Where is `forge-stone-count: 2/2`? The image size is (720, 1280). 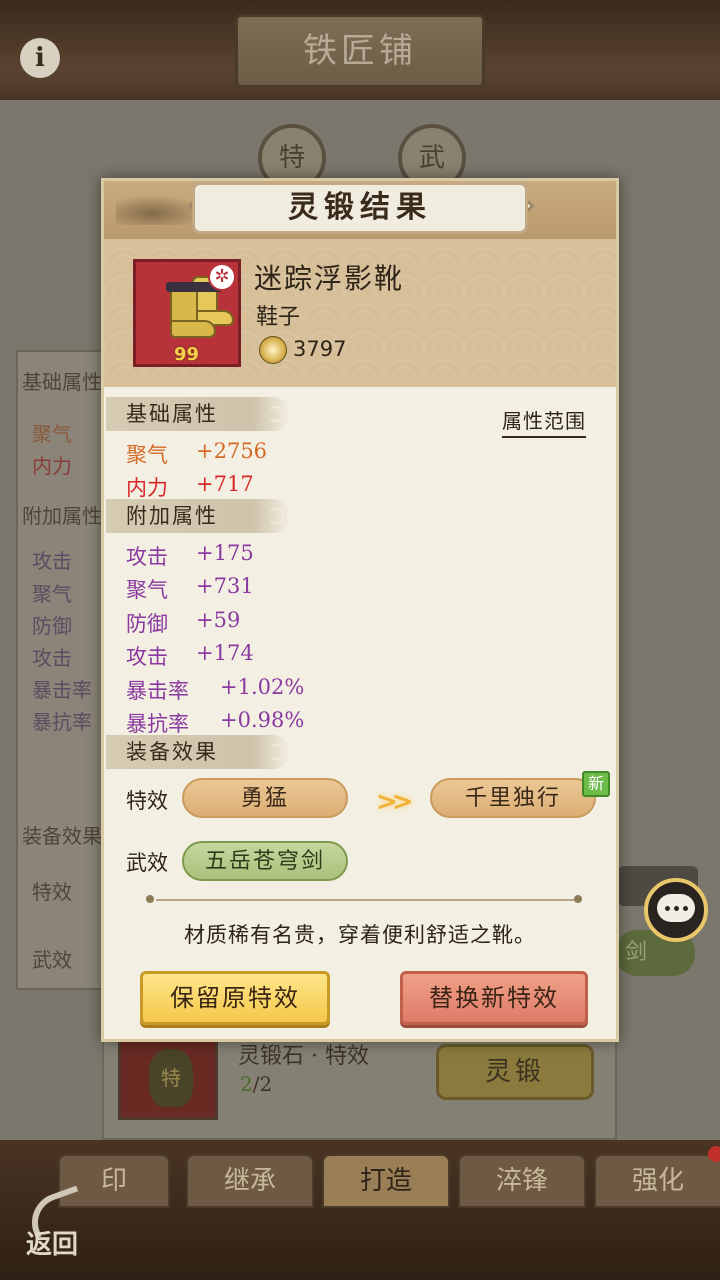 forge-stone-count: 2/2 is located at coordinates (256, 1084).